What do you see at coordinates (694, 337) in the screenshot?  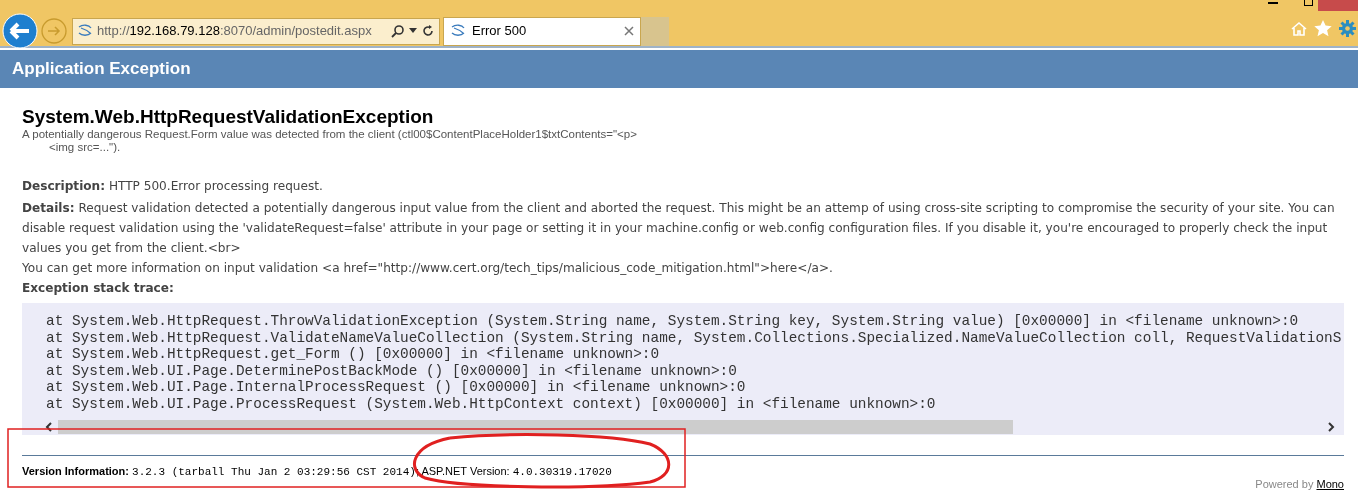 I see `stack-trace-line: at System.Web.HttpRequest.ValidateNameValueCollection (System.String name, System.Collections.Specialized.NameValueCollection coll, RequestValidationS` at bounding box center [694, 337].